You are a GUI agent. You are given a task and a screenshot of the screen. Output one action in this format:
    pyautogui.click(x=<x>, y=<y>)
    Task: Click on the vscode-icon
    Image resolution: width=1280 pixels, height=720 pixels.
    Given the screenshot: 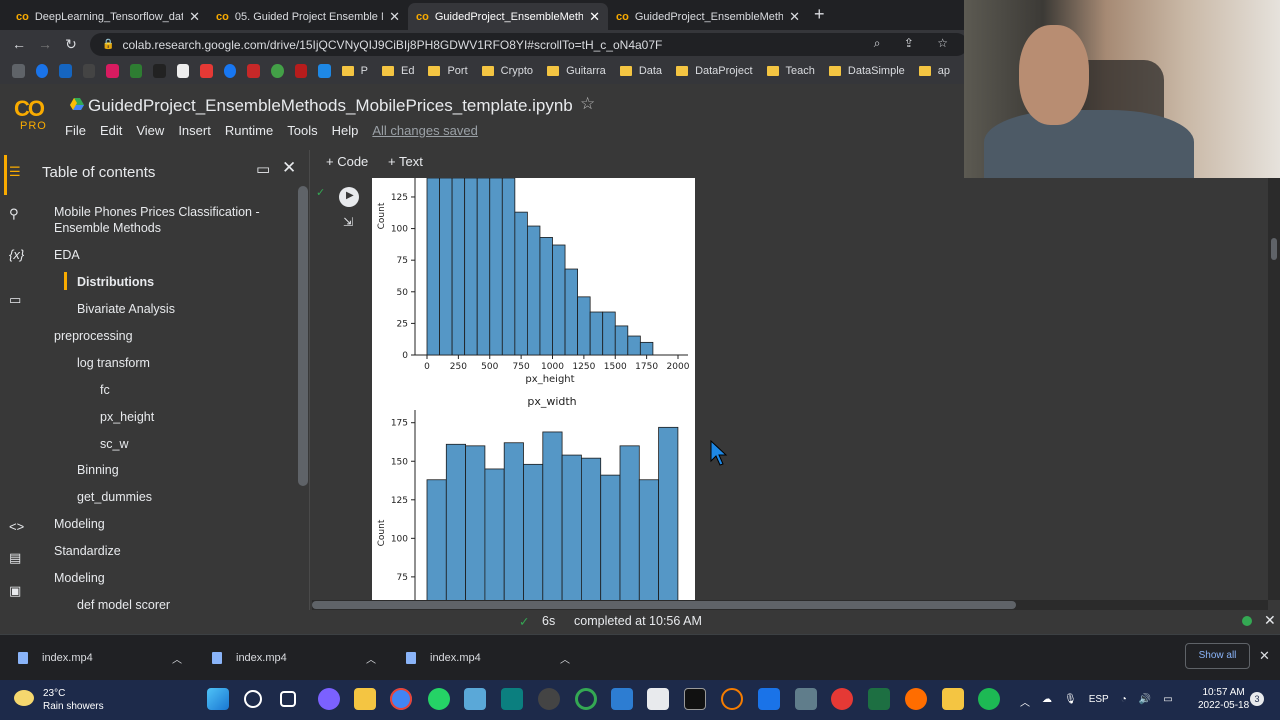 What is the action you would take?
    pyautogui.click(x=769, y=699)
    